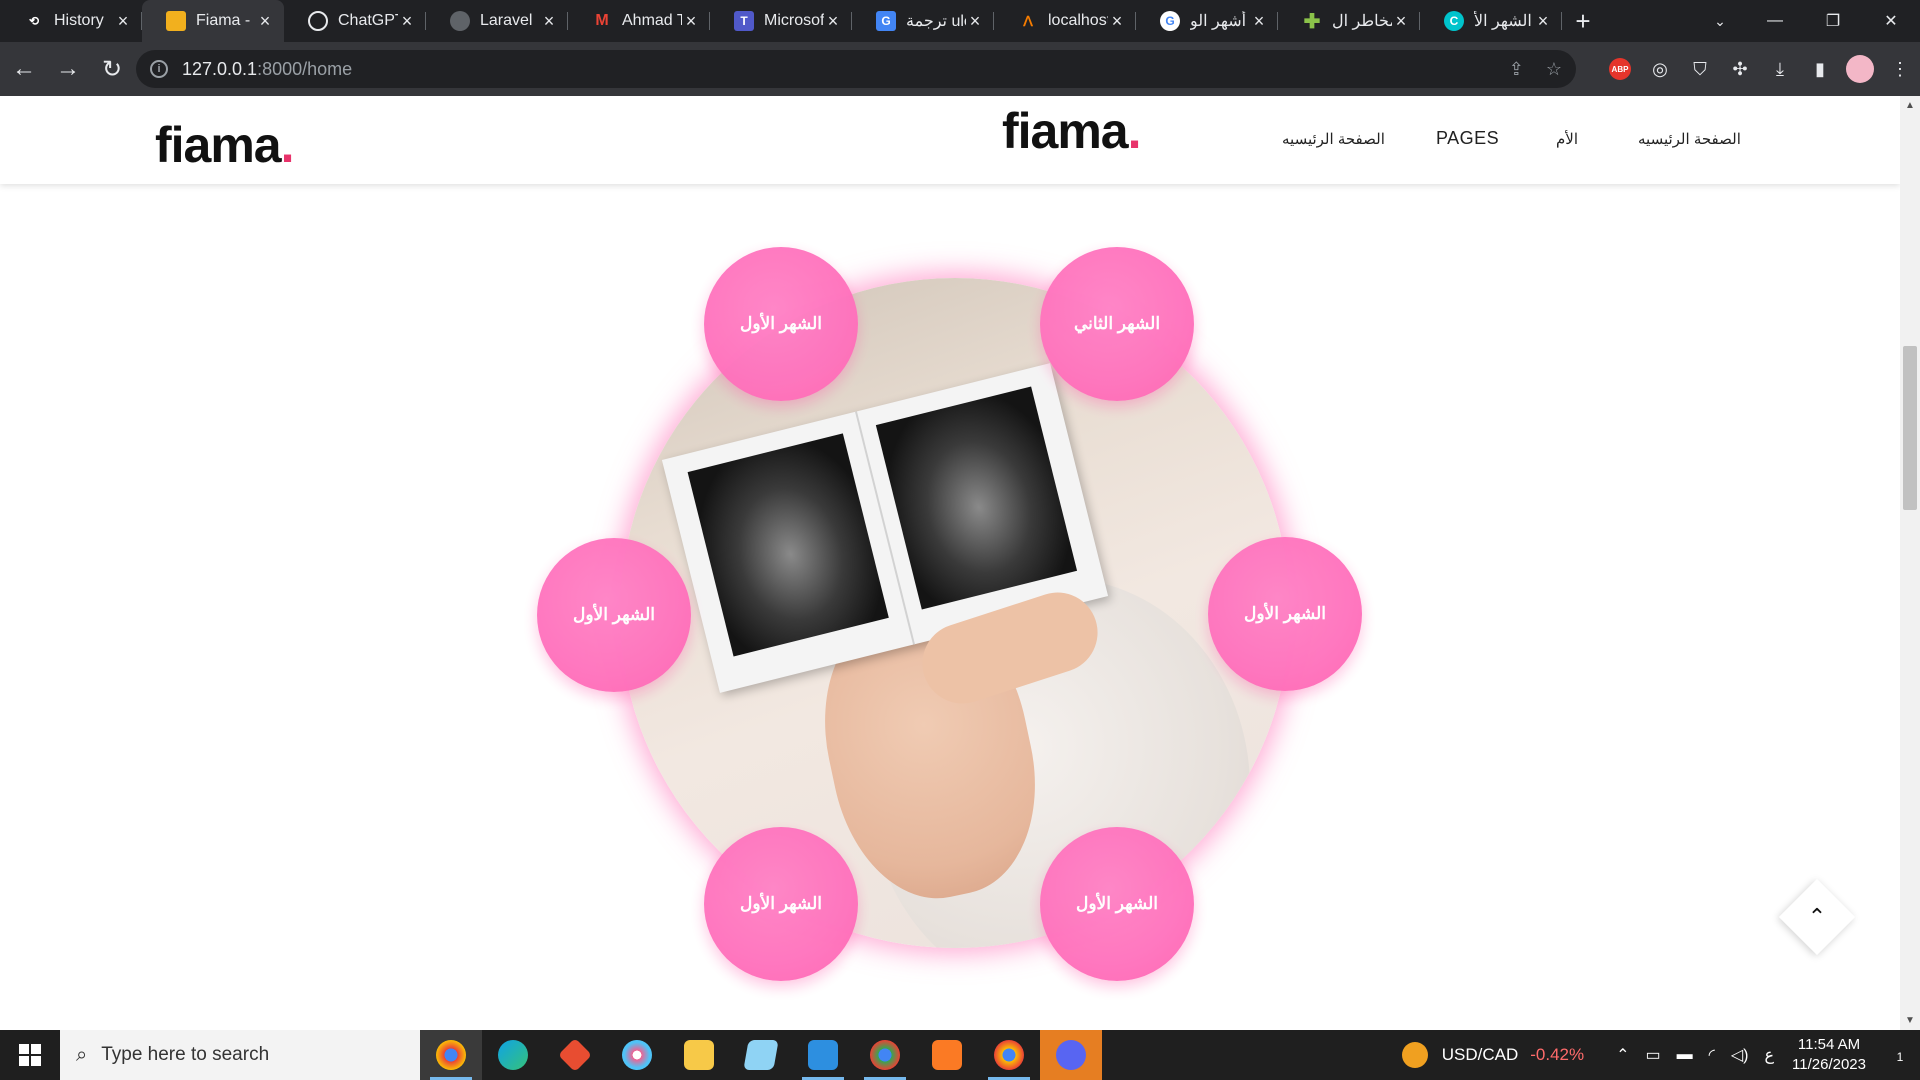  I want to click on taskbar-chrome-icon, so click(885, 1055).